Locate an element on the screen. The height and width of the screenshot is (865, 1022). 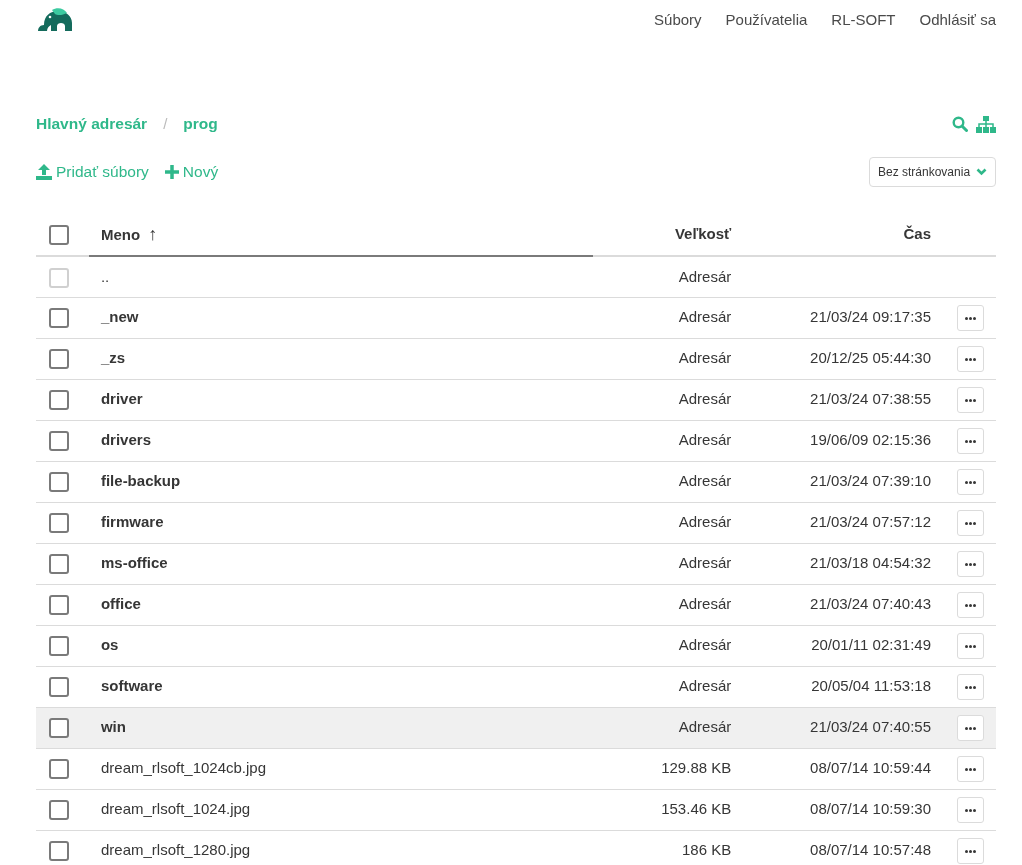
file-name: driver is located at coordinates (121, 399).